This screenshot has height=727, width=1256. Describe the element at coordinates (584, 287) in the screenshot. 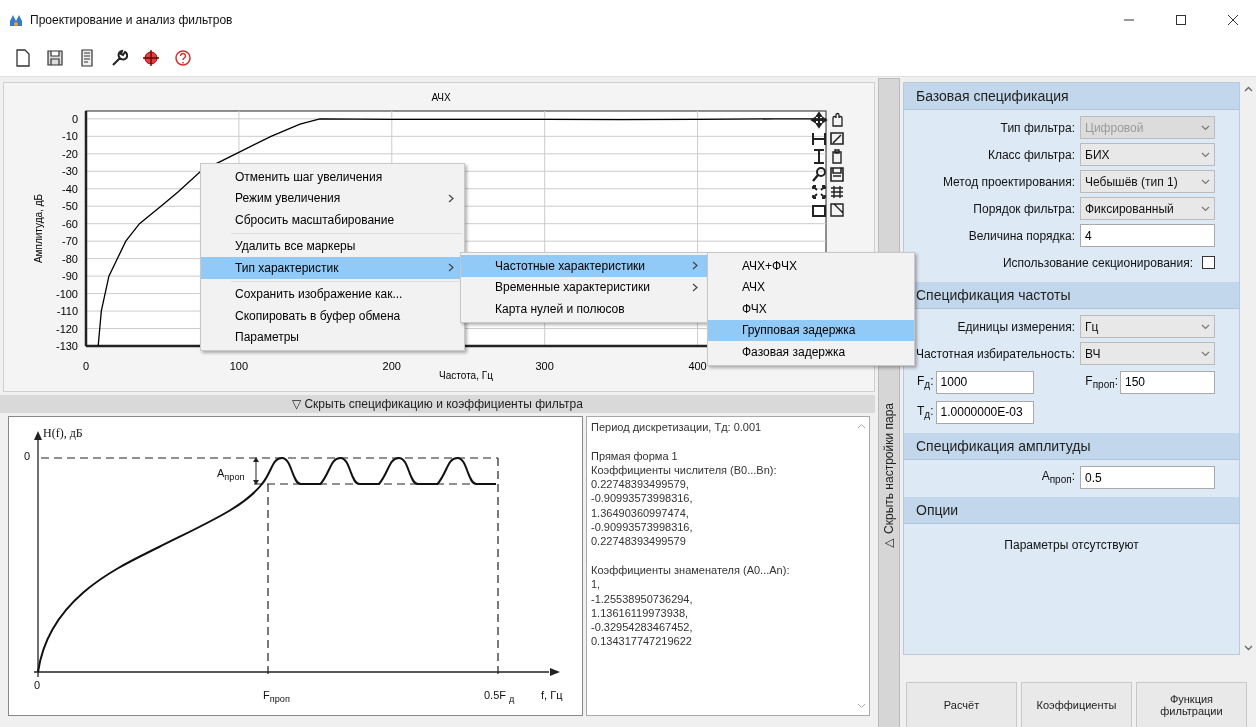

I see `menu-item: Временные характеристики` at that location.